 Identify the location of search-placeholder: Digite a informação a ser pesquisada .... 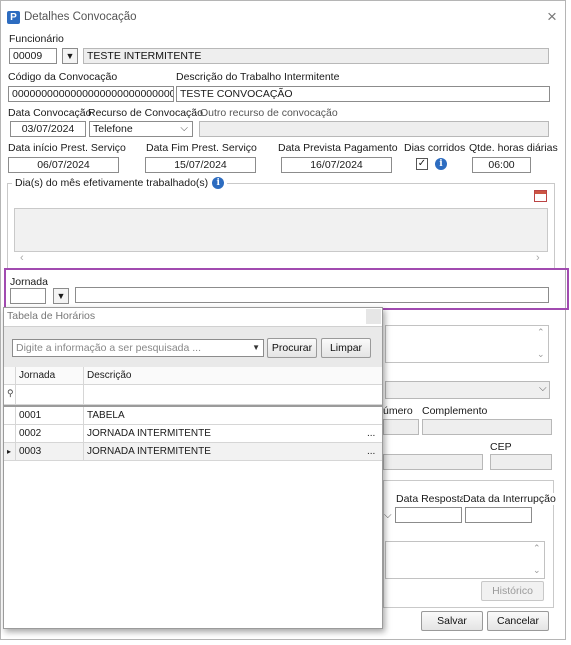
(109, 348).